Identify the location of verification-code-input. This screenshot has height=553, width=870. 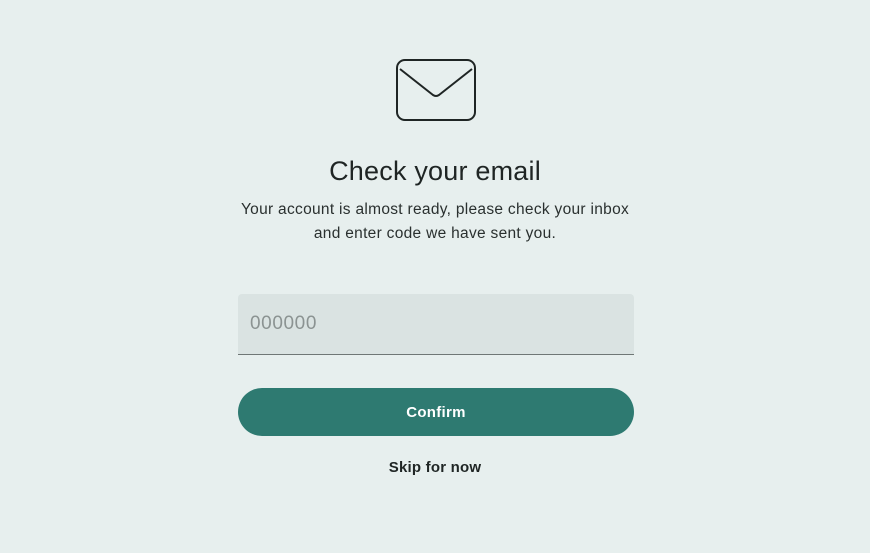
(436, 324).